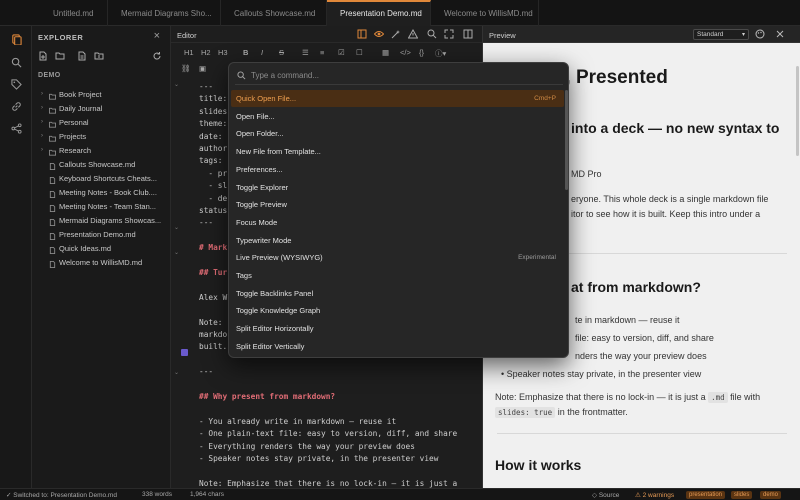 The width and height of the screenshot is (800, 500). What do you see at coordinates (468, 34) in the screenshot?
I see `split-icon` at bounding box center [468, 34].